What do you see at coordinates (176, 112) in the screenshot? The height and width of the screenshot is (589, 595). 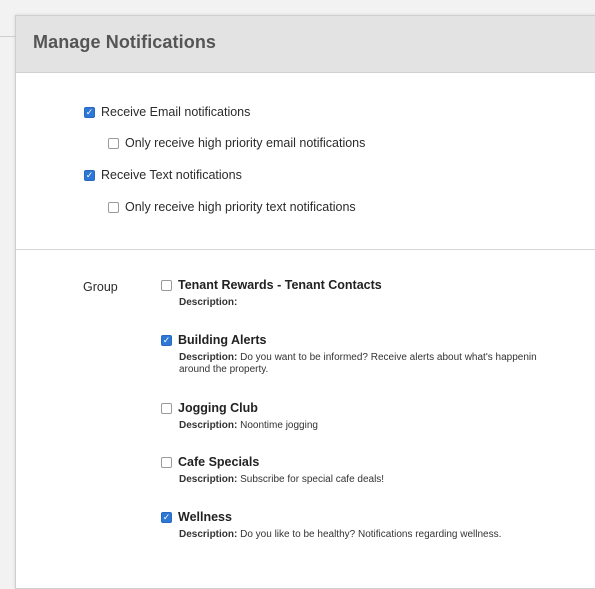 I see `receive-email-label: Receive Email notifications` at bounding box center [176, 112].